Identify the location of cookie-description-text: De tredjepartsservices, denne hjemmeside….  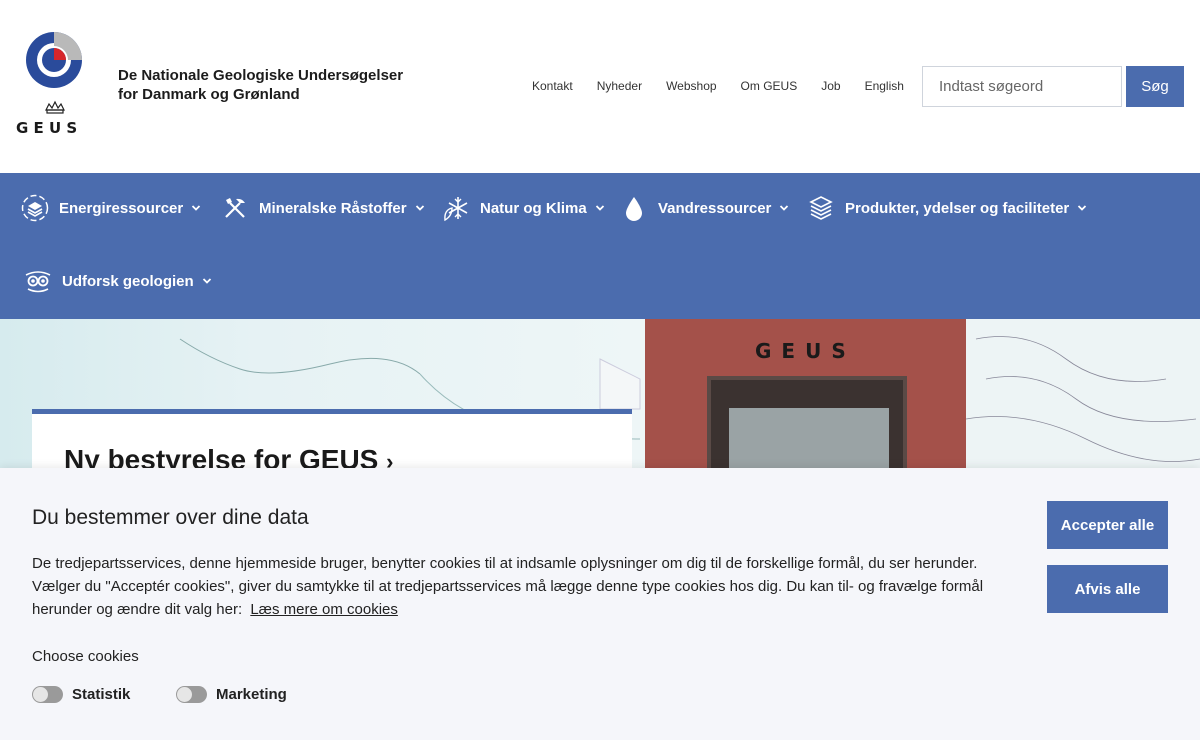
(508, 586).